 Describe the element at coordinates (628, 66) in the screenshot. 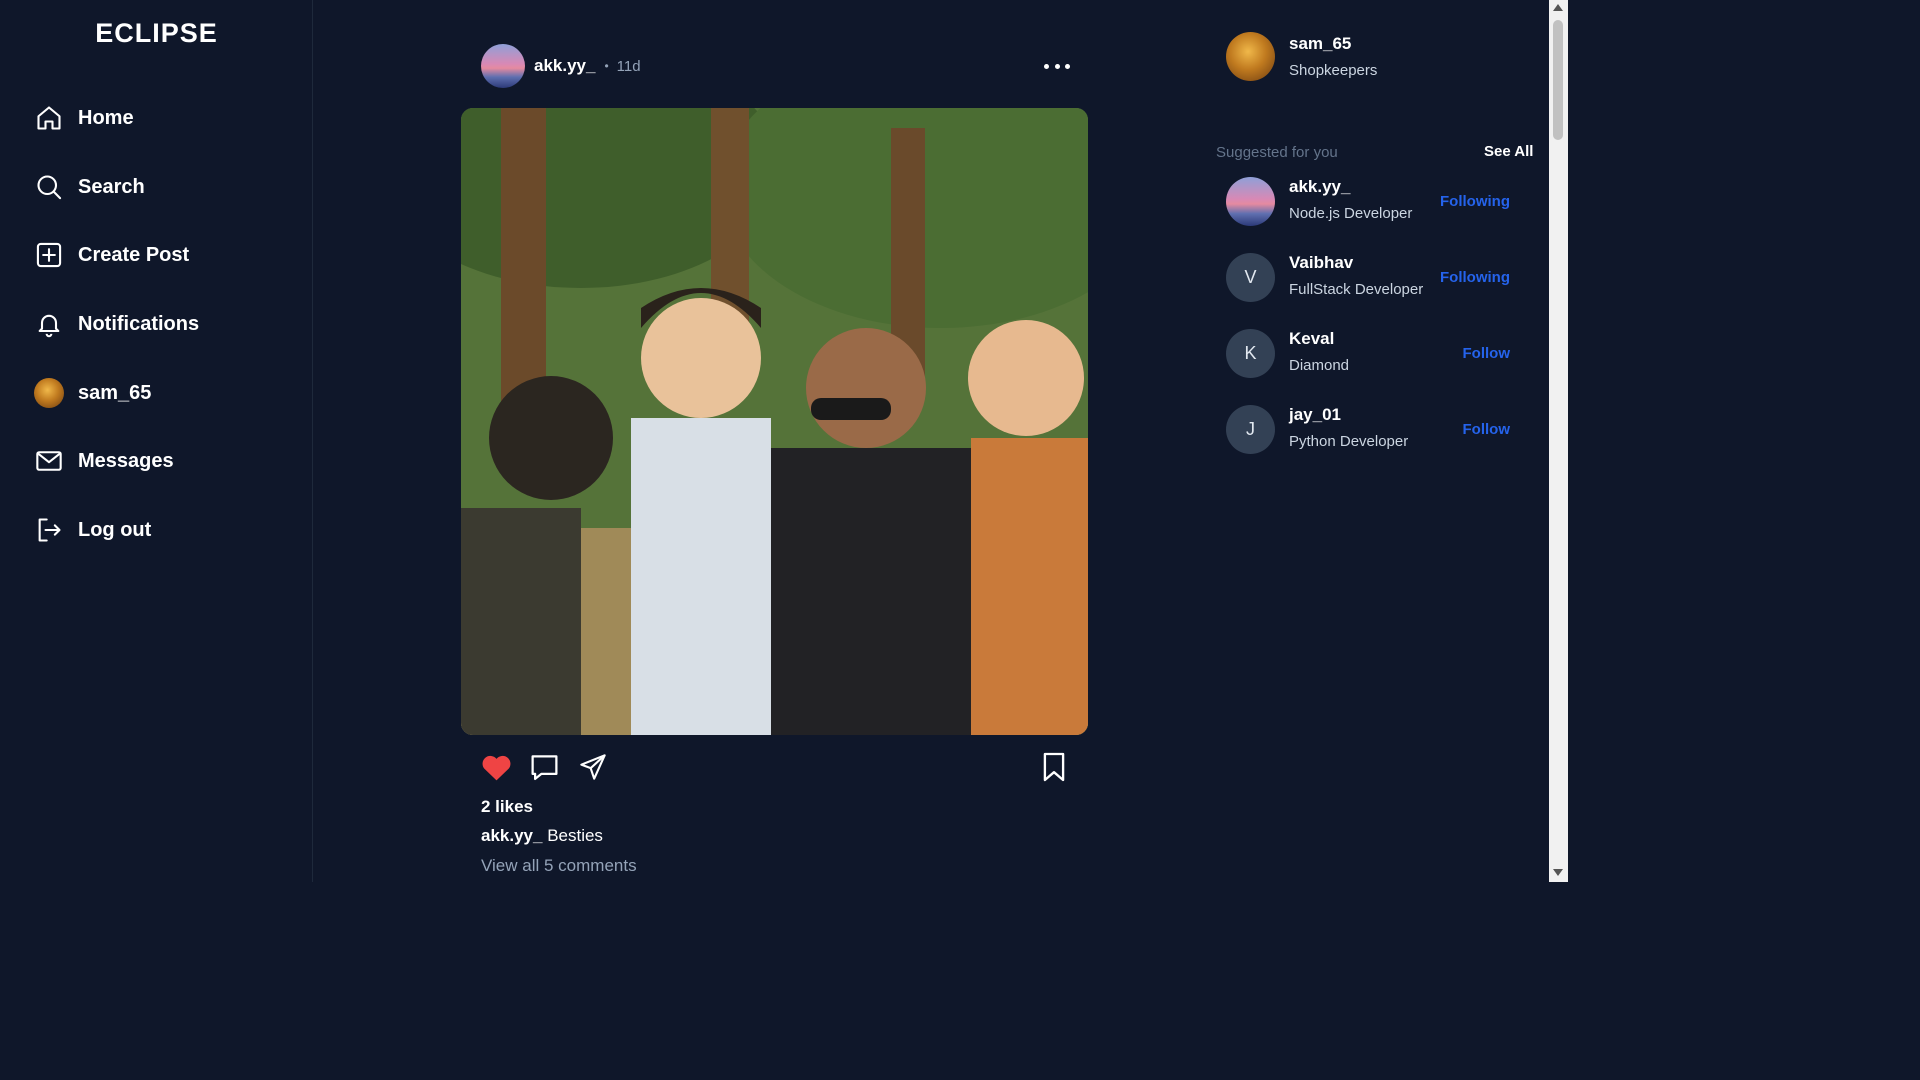

I see `post-timestamp: 11d` at that location.